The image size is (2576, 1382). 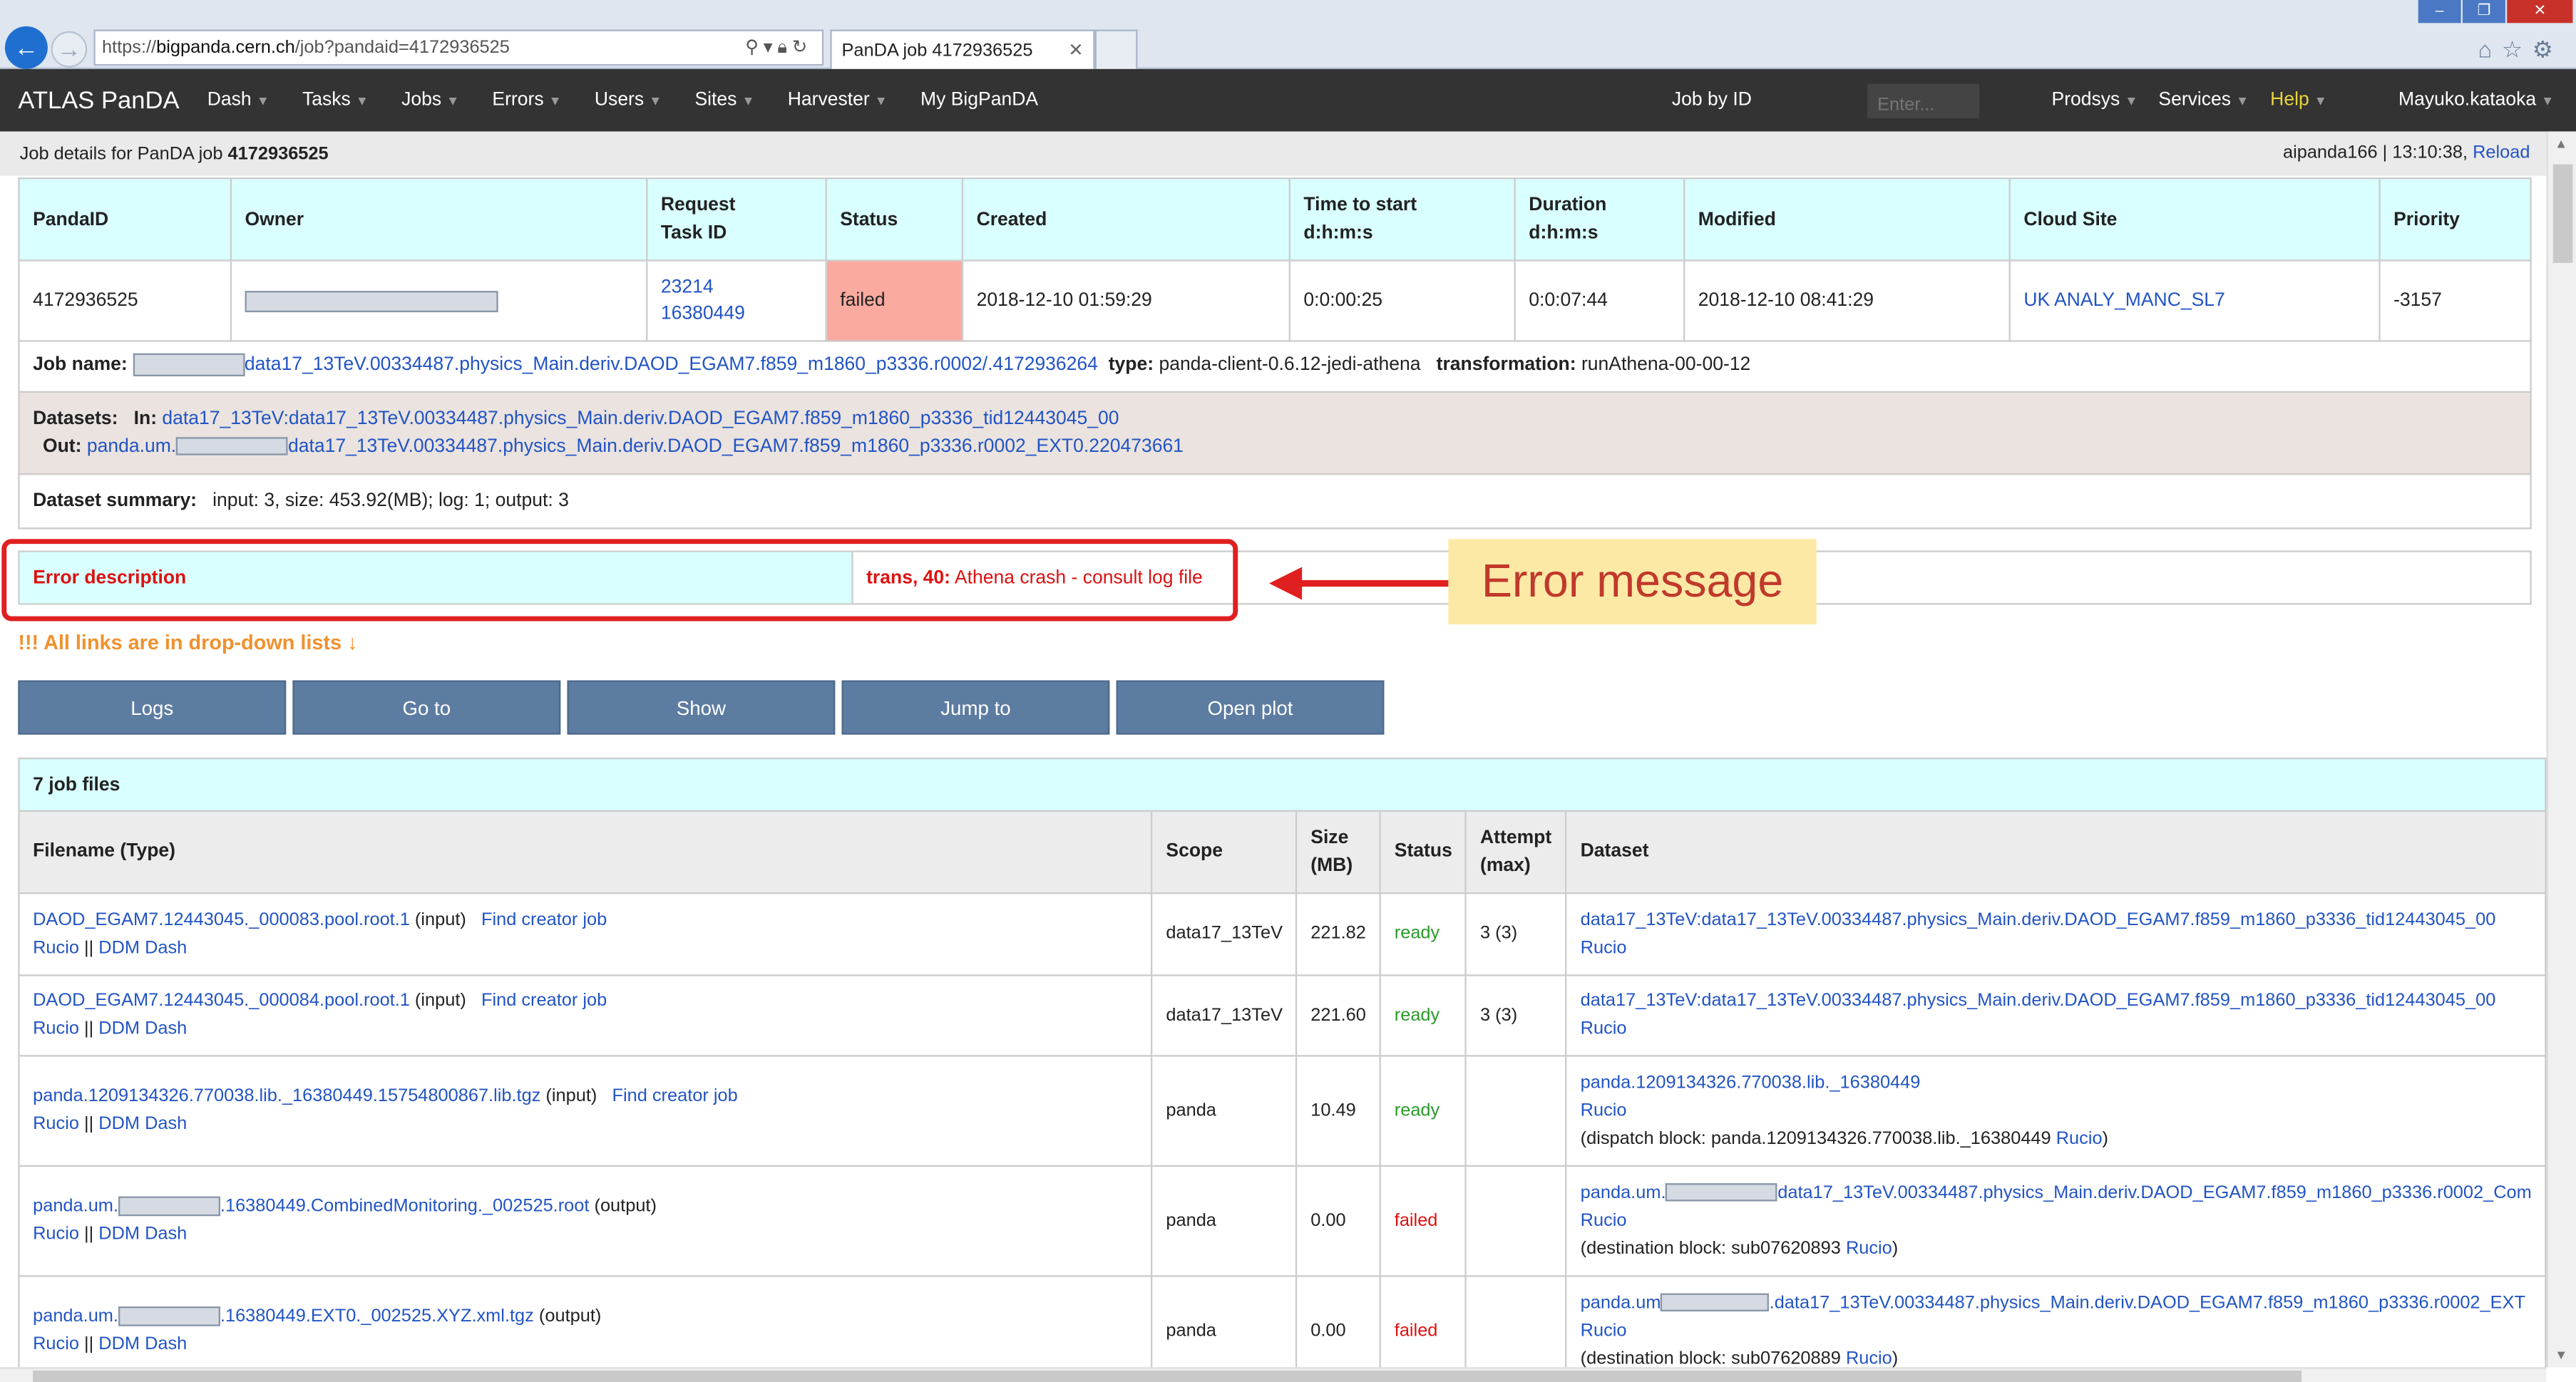 I want to click on nav-prodsys: Prodsys ▼, so click(x=2095, y=100).